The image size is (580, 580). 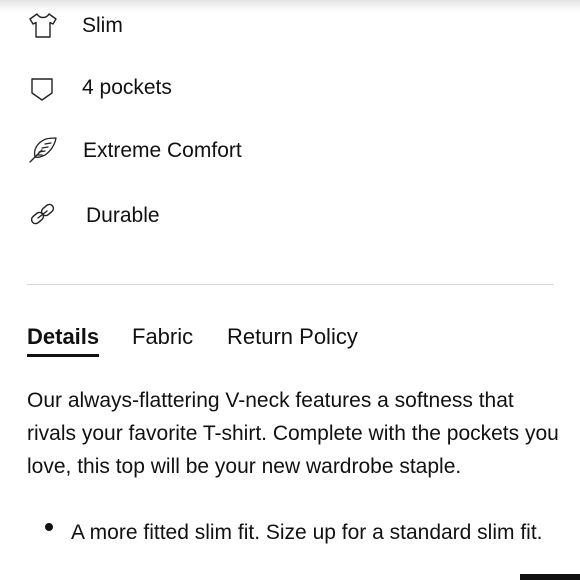 I want to click on feature-fit: Slim, so click(x=290, y=26).